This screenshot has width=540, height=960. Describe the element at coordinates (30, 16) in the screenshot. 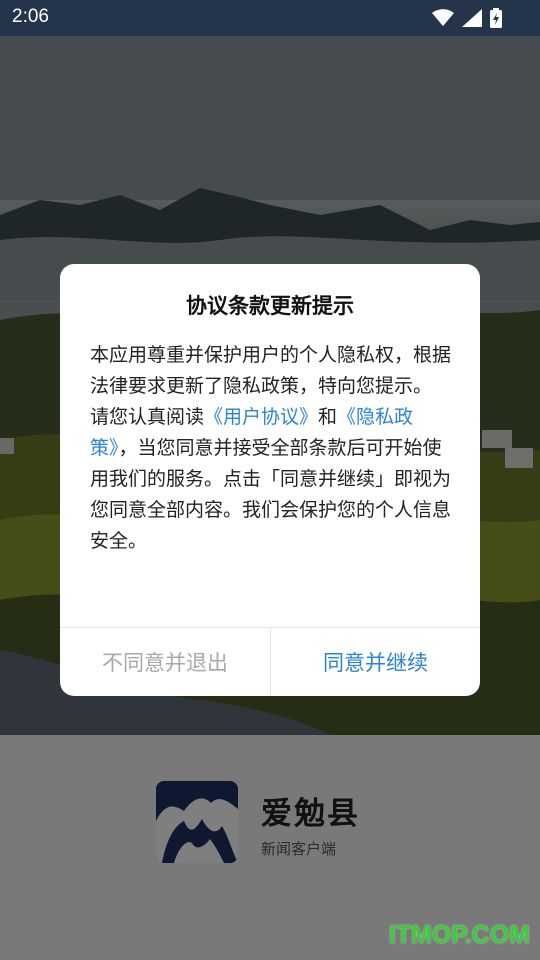

I see `status-time: 2:06` at that location.